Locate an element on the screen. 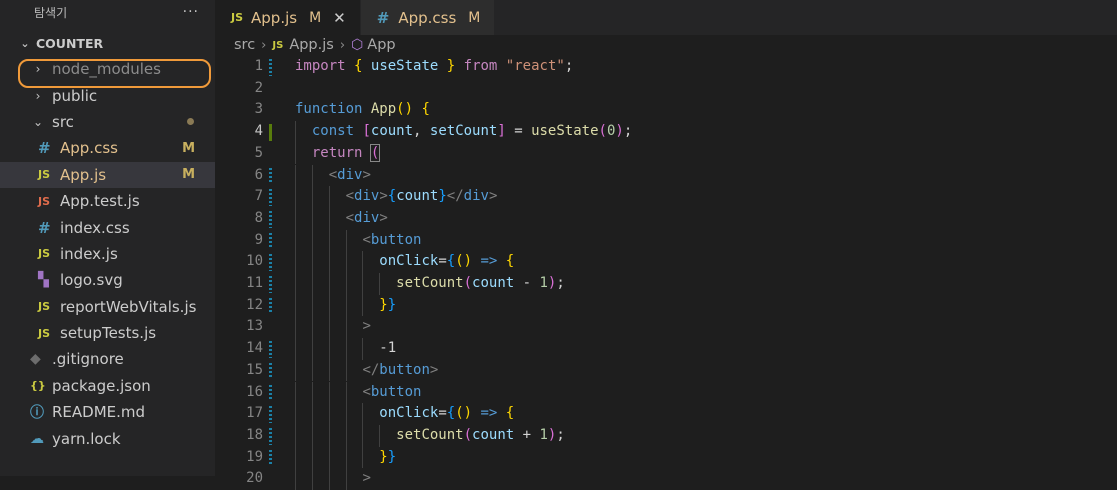 The width and height of the screenshot is (1117, 490). tree-folder: ⌄ src is located at coordinates (107, 122).